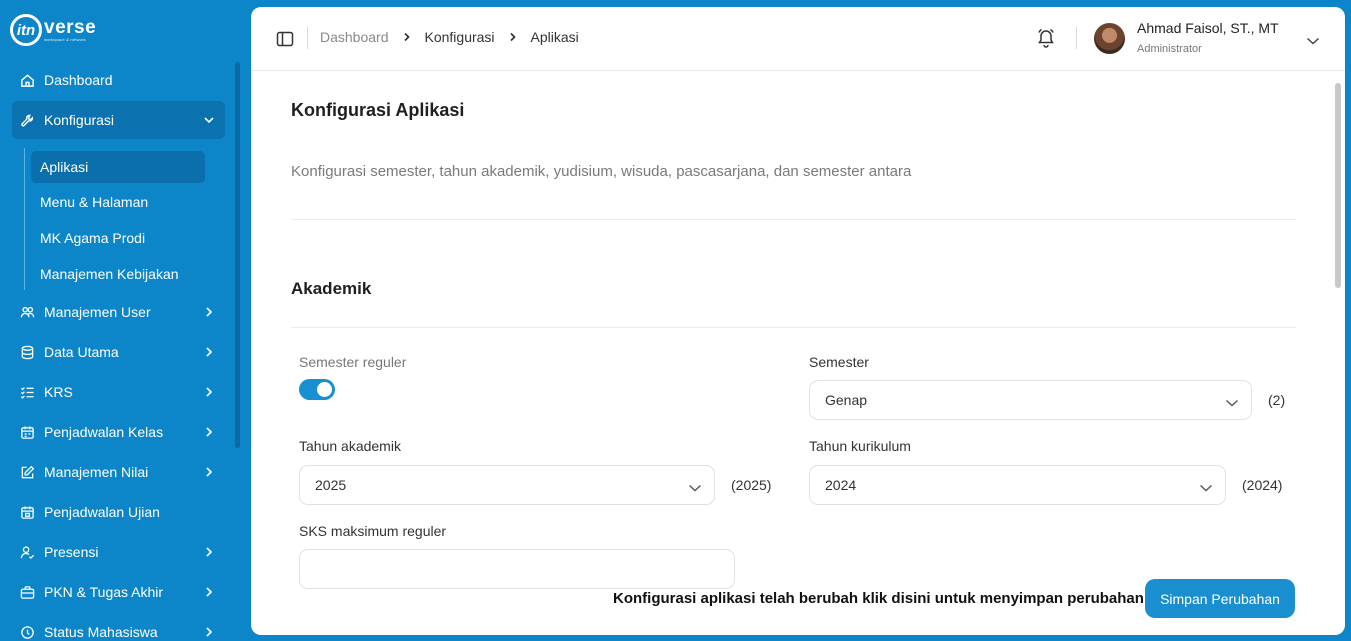 The height and width of the screenshot is (641, 1351). I want to click on sidebar-item-label: Konfigurasi, so click(79, 120).